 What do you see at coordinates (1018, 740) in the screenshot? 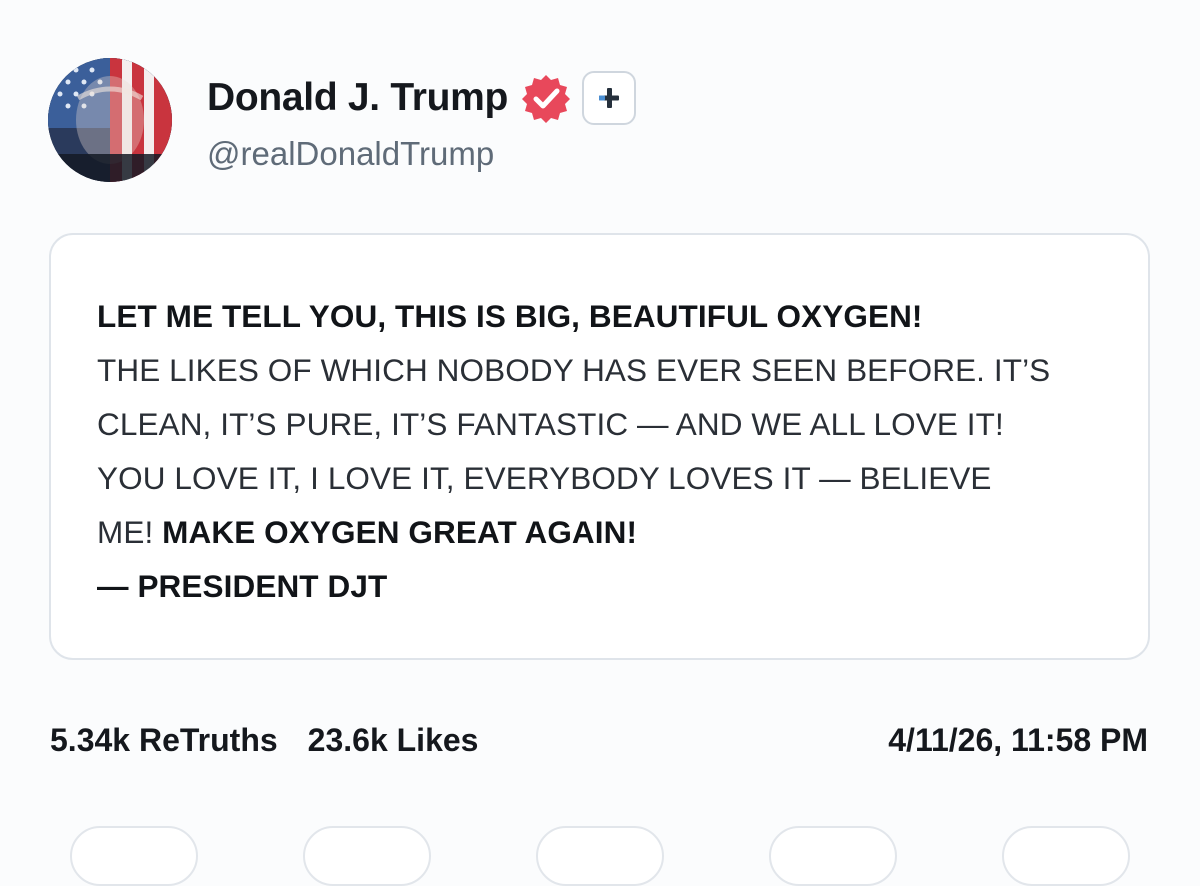
I see `post-timestamp: 4/11/26, 11:58 PM` at bounding box center [1018, 740].